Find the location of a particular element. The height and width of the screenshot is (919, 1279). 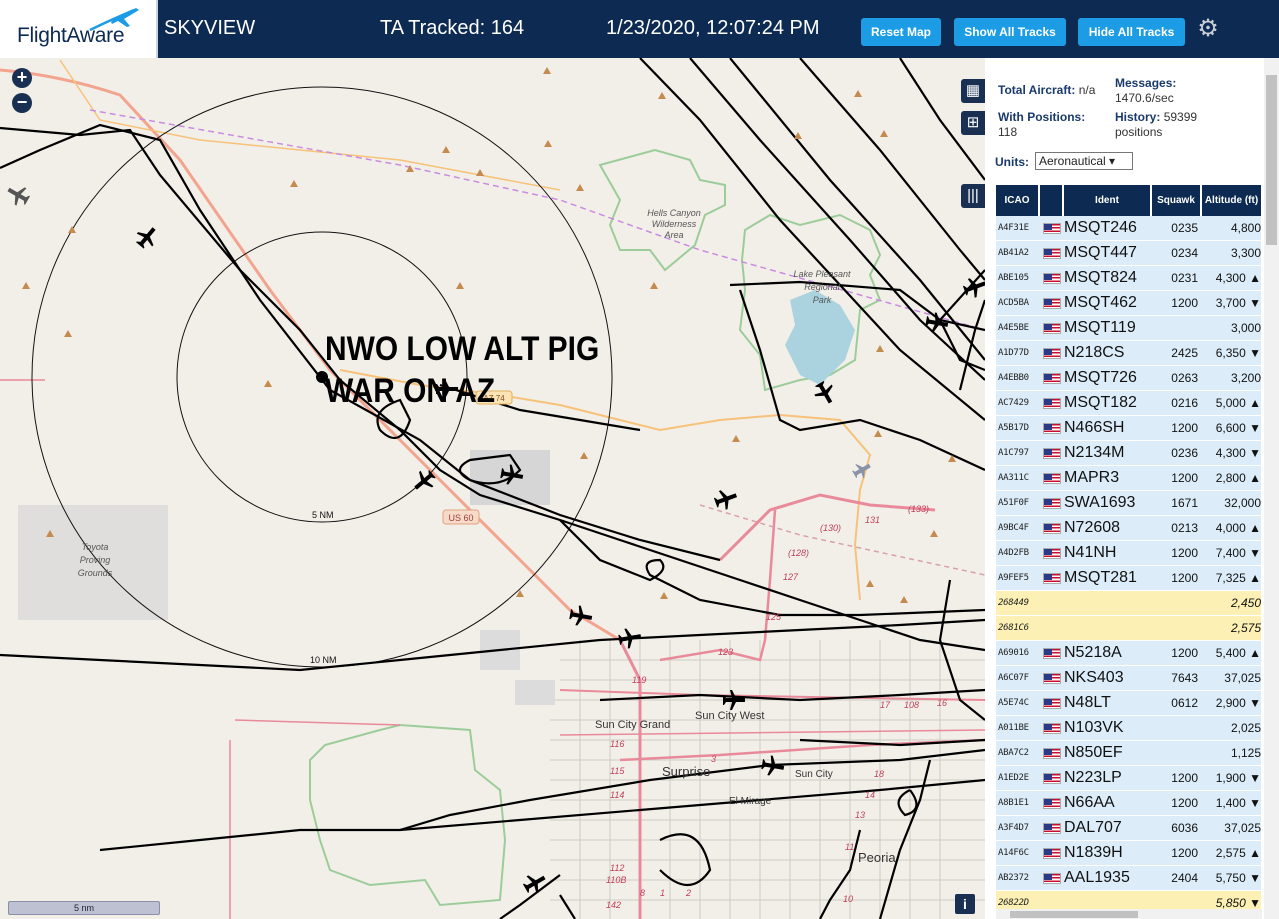

grid-icon: ⊞ is located at coordinates (973, 123).